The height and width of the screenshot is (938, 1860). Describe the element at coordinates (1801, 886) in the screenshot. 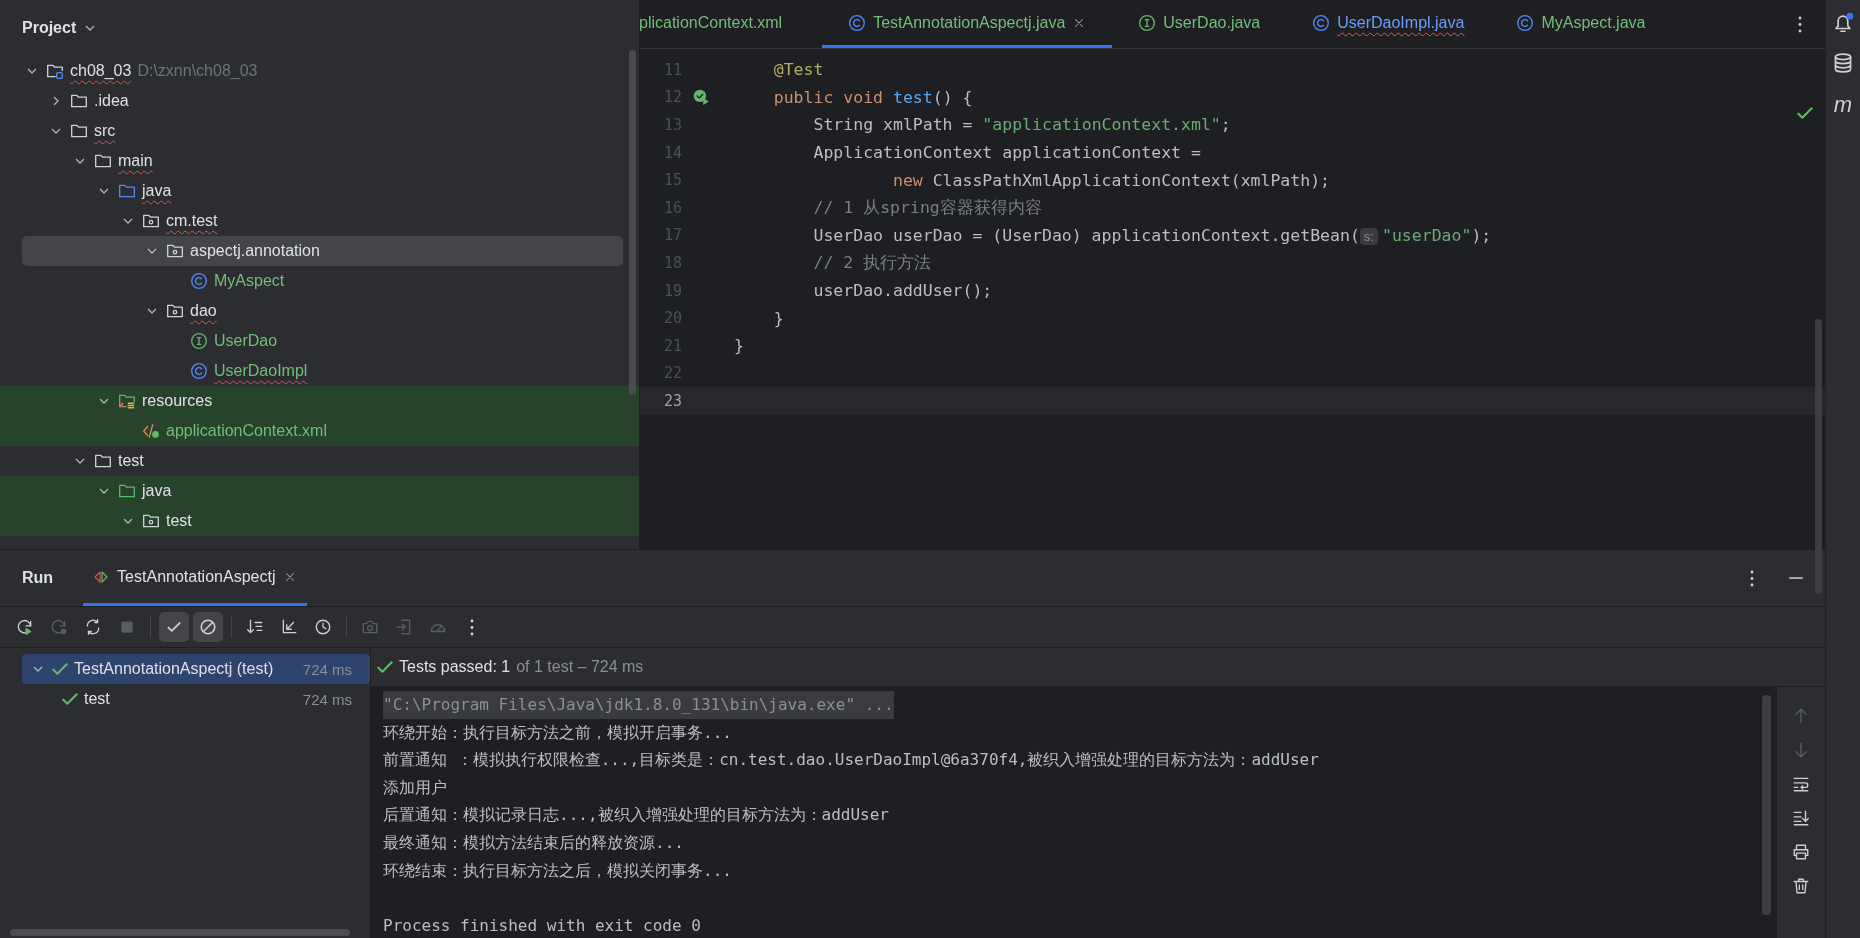

I see `trash-icon` at that location.